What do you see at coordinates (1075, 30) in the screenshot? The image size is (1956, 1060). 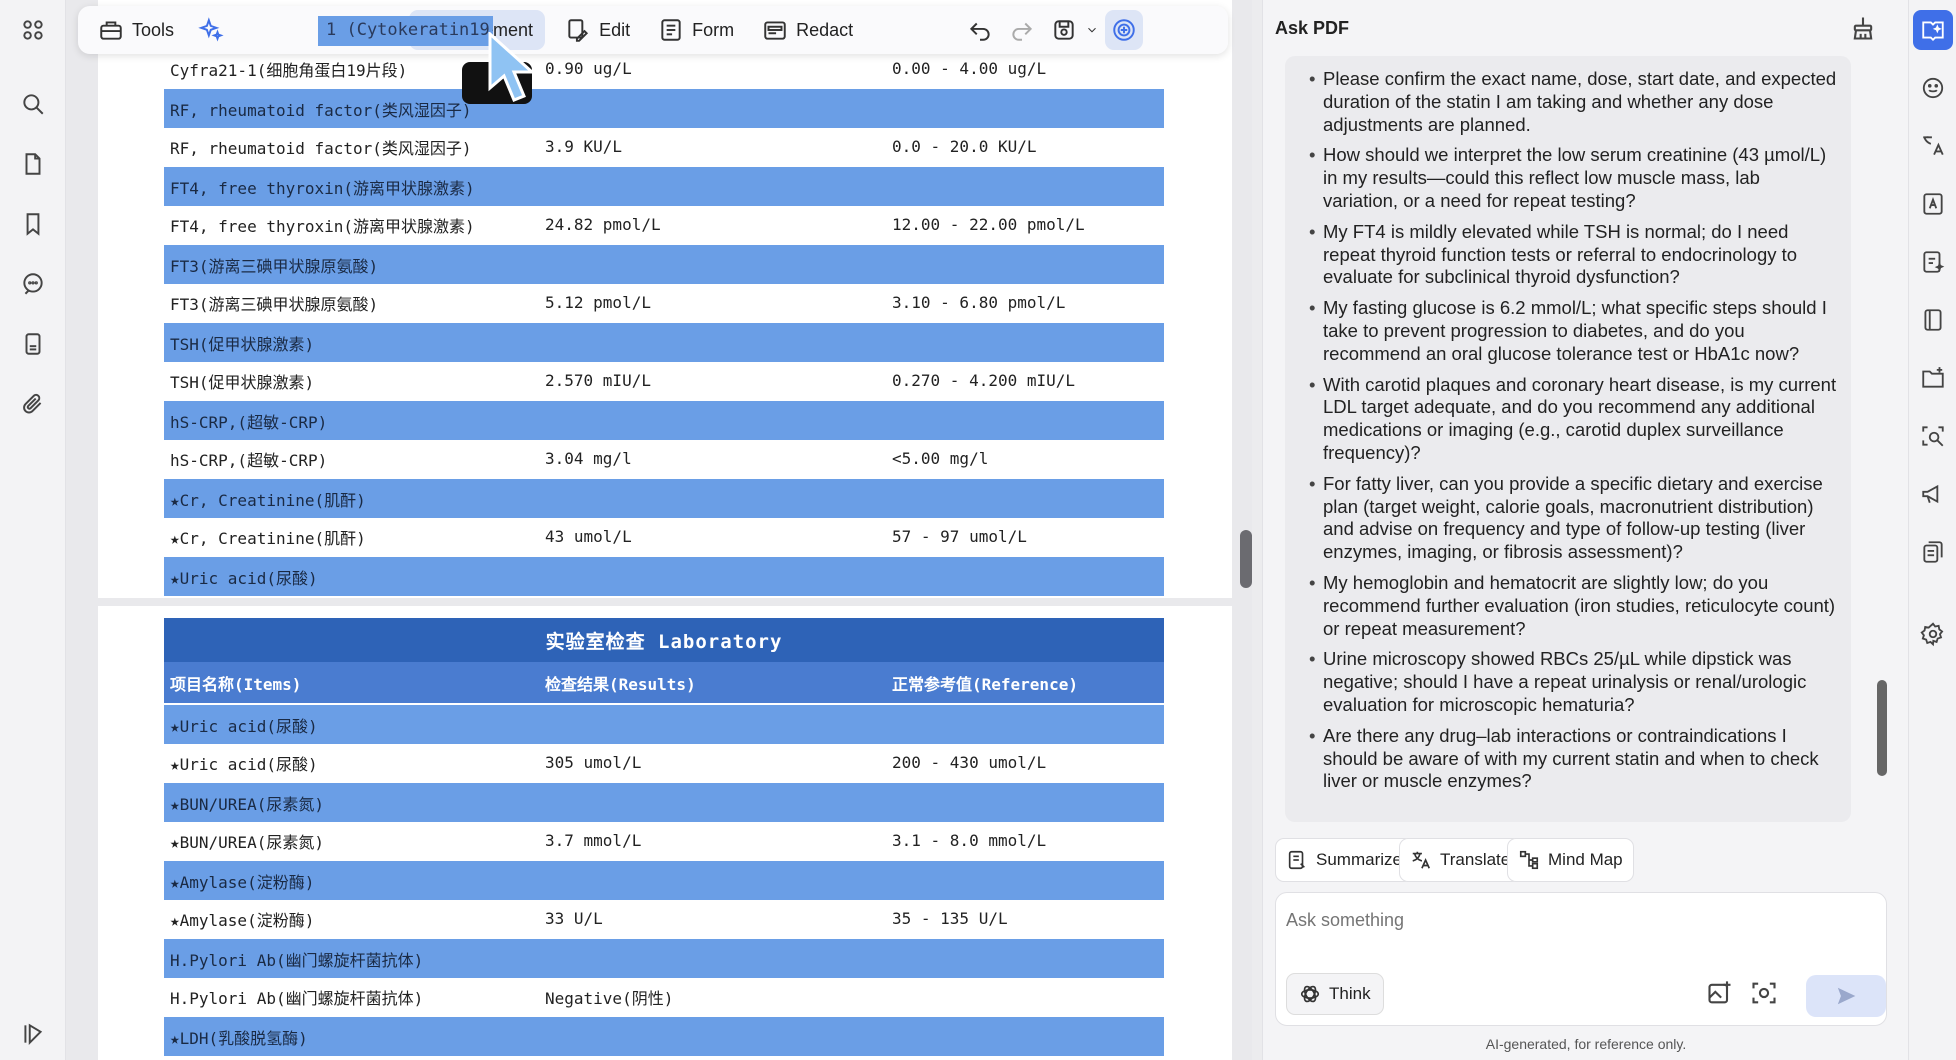 I see `save-button` at bounding box center [1075, 30].